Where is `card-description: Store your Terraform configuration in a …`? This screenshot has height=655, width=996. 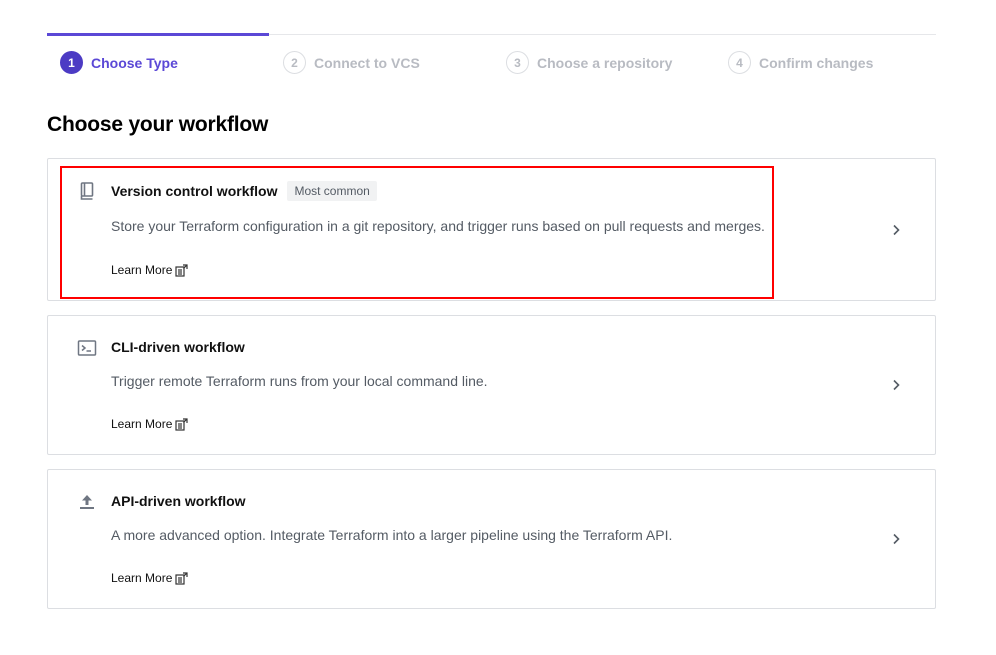
card-description: Store your Terraform configuration in a … is located at coordinates (438, 226).